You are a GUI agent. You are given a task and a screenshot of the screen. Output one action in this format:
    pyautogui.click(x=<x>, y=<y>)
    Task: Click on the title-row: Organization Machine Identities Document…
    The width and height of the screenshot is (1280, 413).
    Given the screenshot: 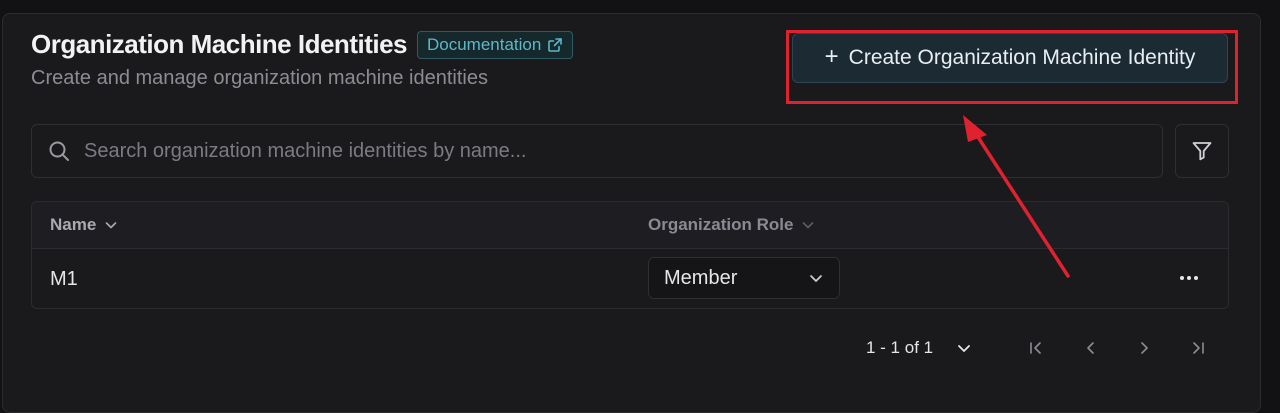 What is the action you would take?
    pyautogui.click(x=302, y=44)
    